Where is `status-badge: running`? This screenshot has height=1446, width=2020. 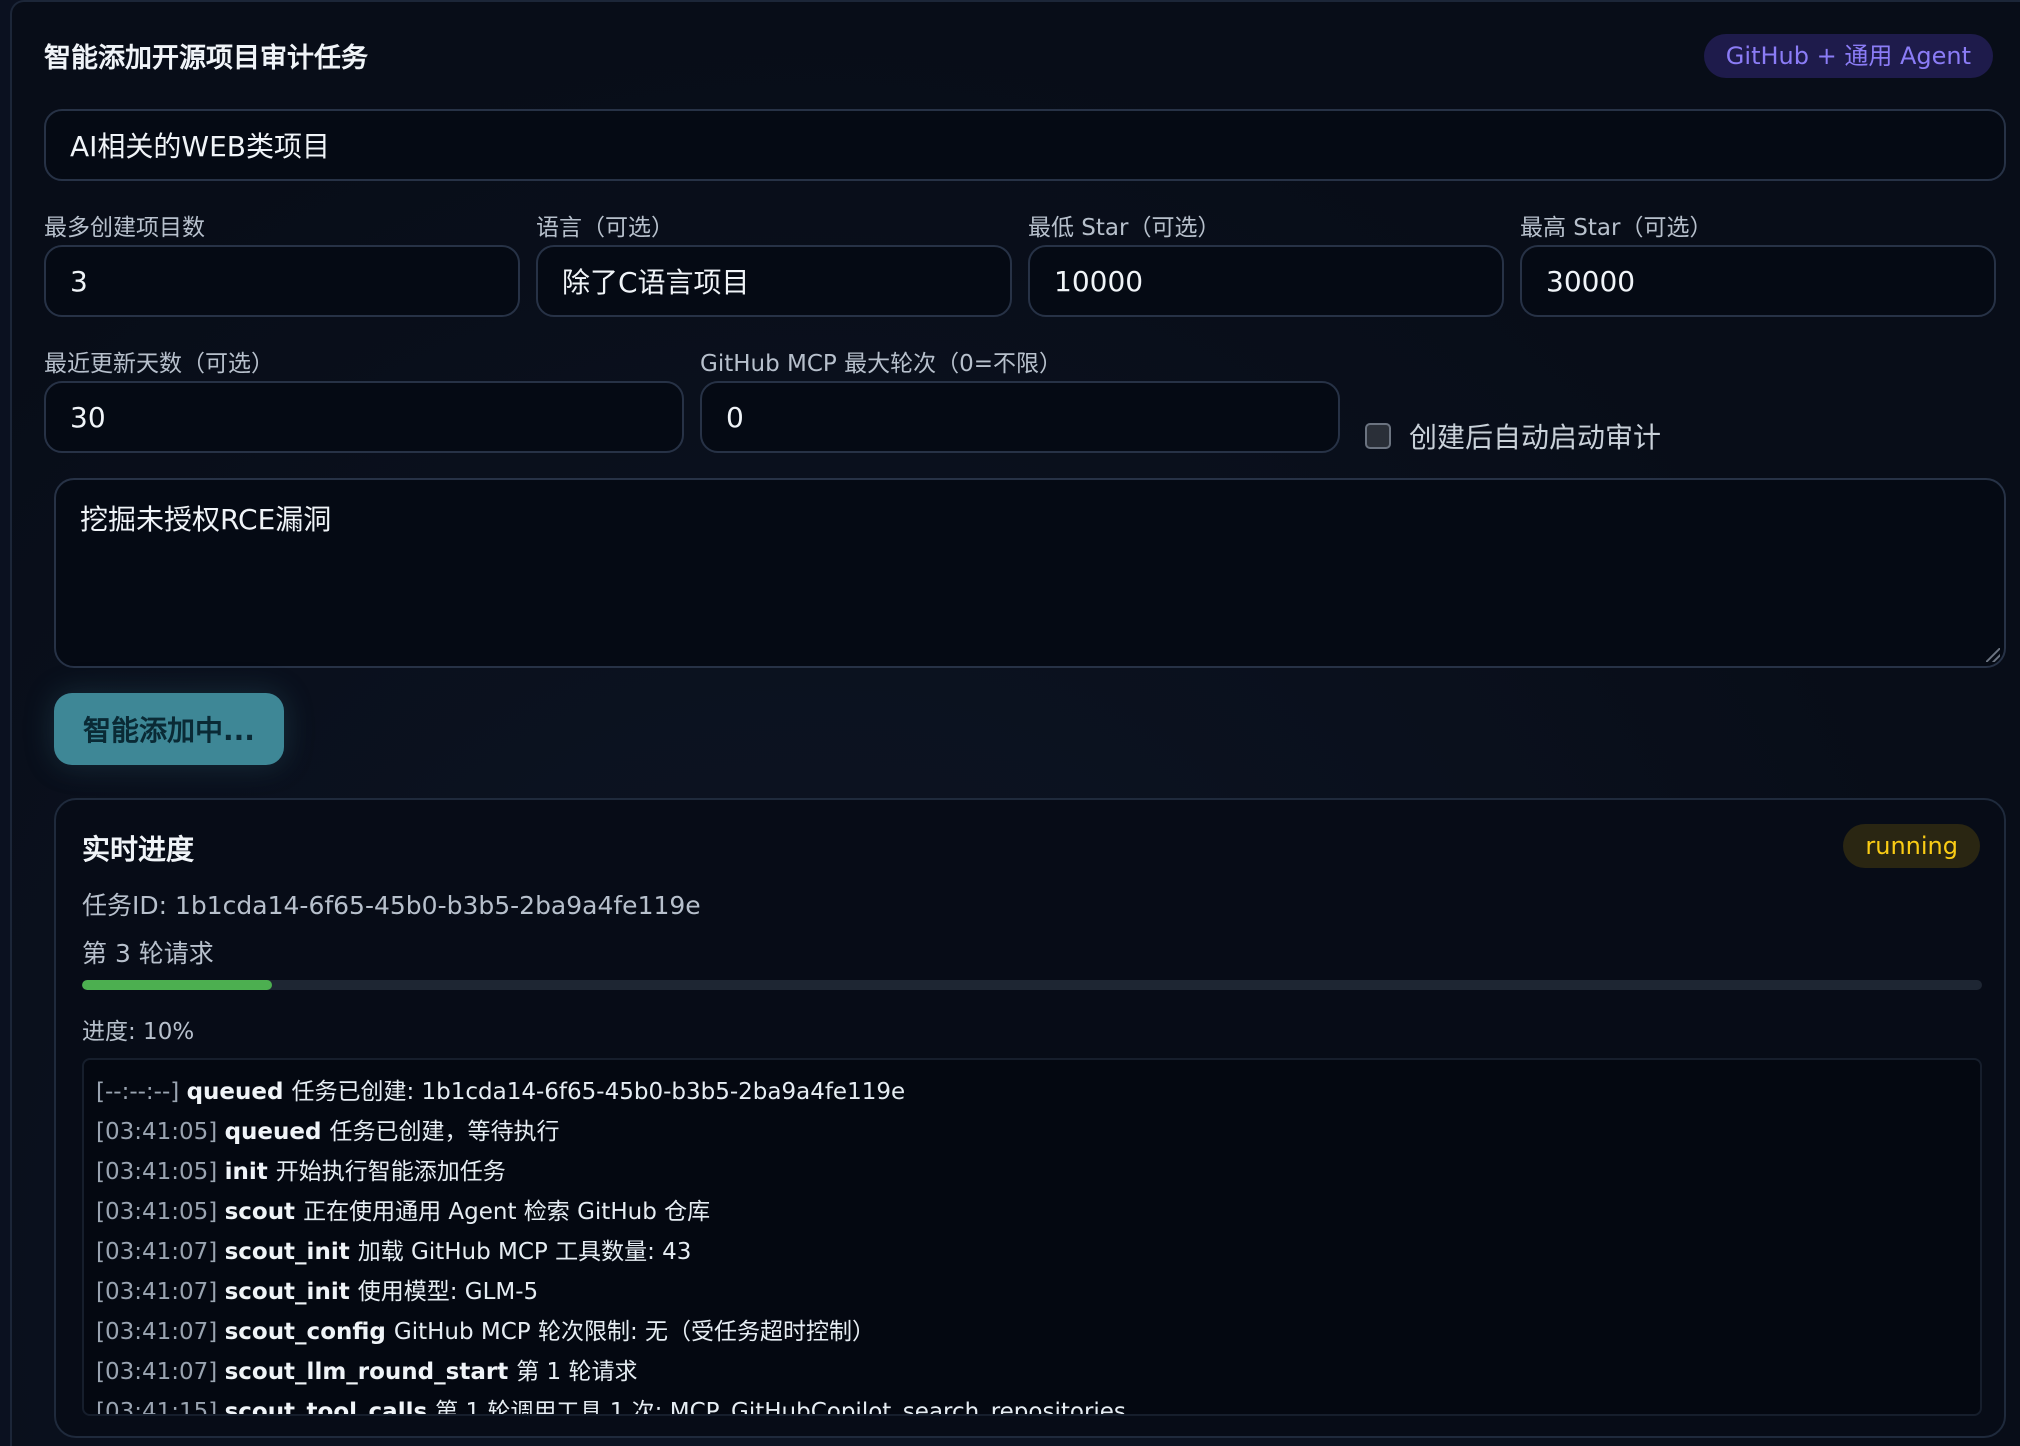
status-badge: running is located at coordinates (1911, 846).